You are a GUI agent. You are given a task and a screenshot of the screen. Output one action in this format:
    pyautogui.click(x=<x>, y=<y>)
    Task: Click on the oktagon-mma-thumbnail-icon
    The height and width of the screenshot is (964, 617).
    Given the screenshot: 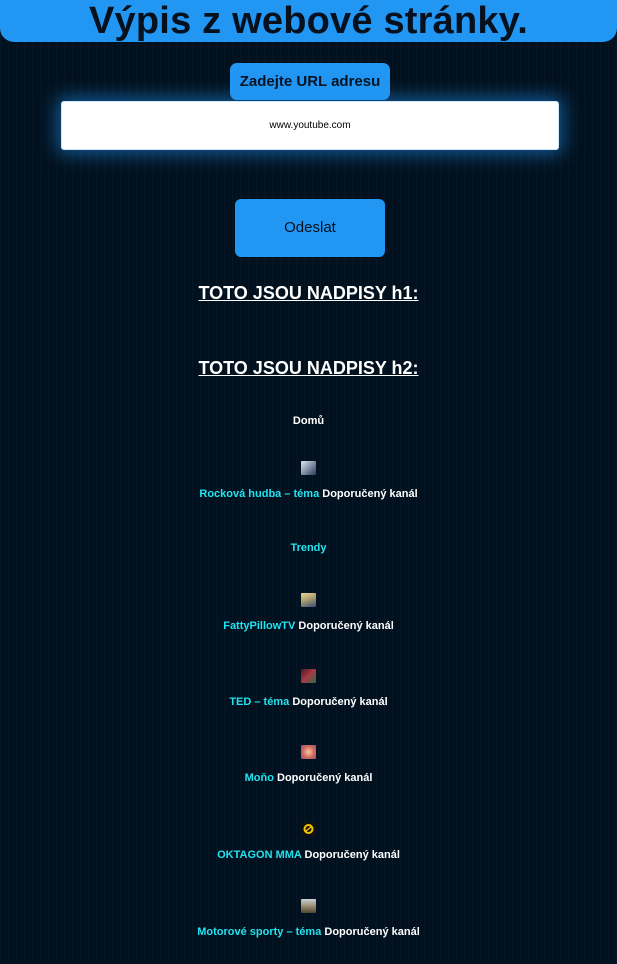 What is the action you would take?
    pyautogui.click(x=308, y=829)
    